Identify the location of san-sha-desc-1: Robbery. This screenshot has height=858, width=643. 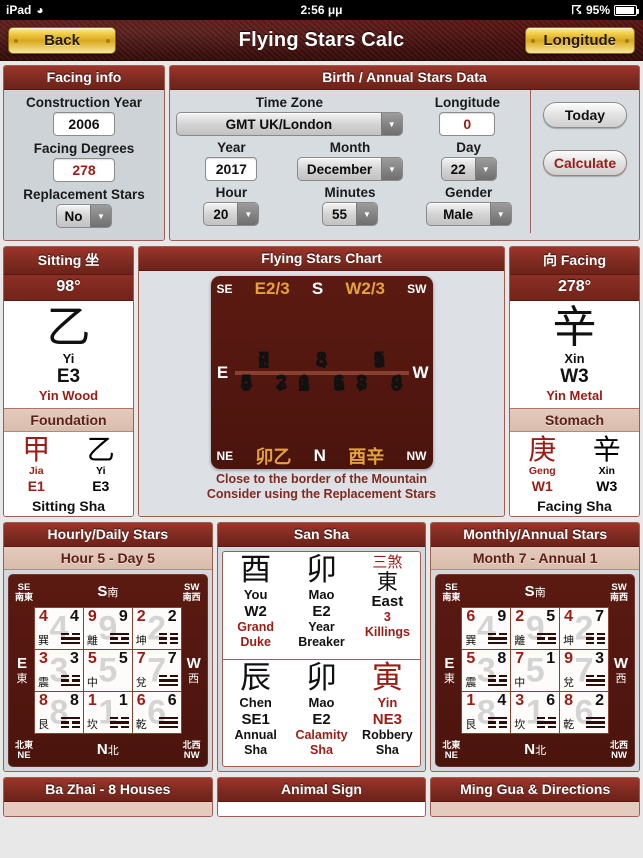
(387, 734).